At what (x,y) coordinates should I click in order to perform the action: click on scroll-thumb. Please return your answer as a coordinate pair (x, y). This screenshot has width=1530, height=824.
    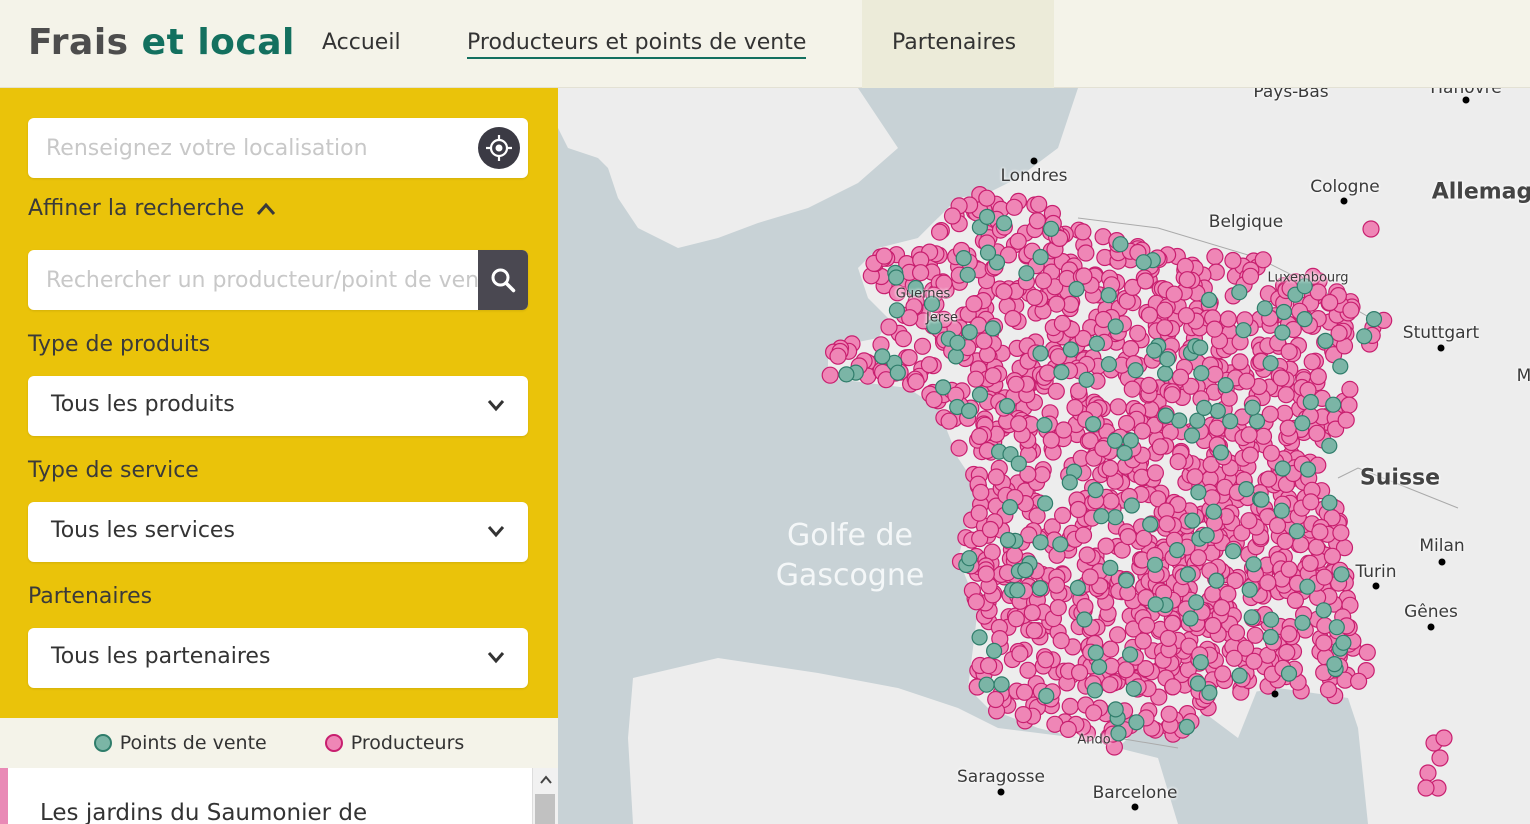
    Looking at the image, I should click on (545, 809).